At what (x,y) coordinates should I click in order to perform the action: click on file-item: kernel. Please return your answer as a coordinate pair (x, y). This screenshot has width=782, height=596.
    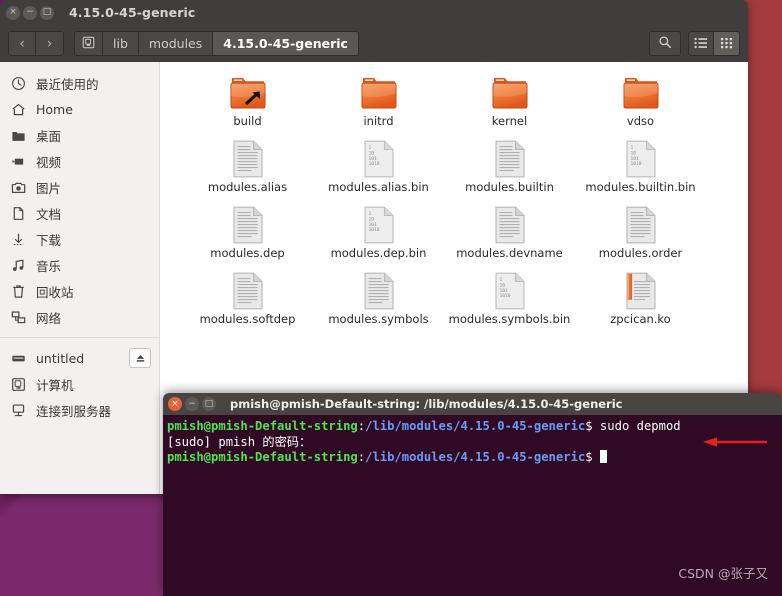
    Looking at the image, I should click on (509, 103).